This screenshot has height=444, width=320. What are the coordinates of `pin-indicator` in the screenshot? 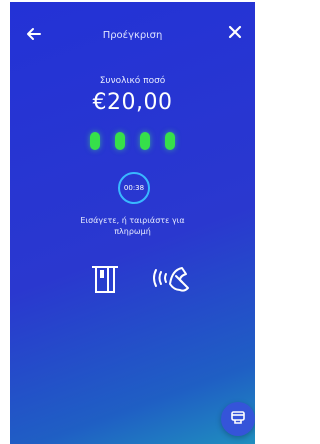 It's located at (132, 141).